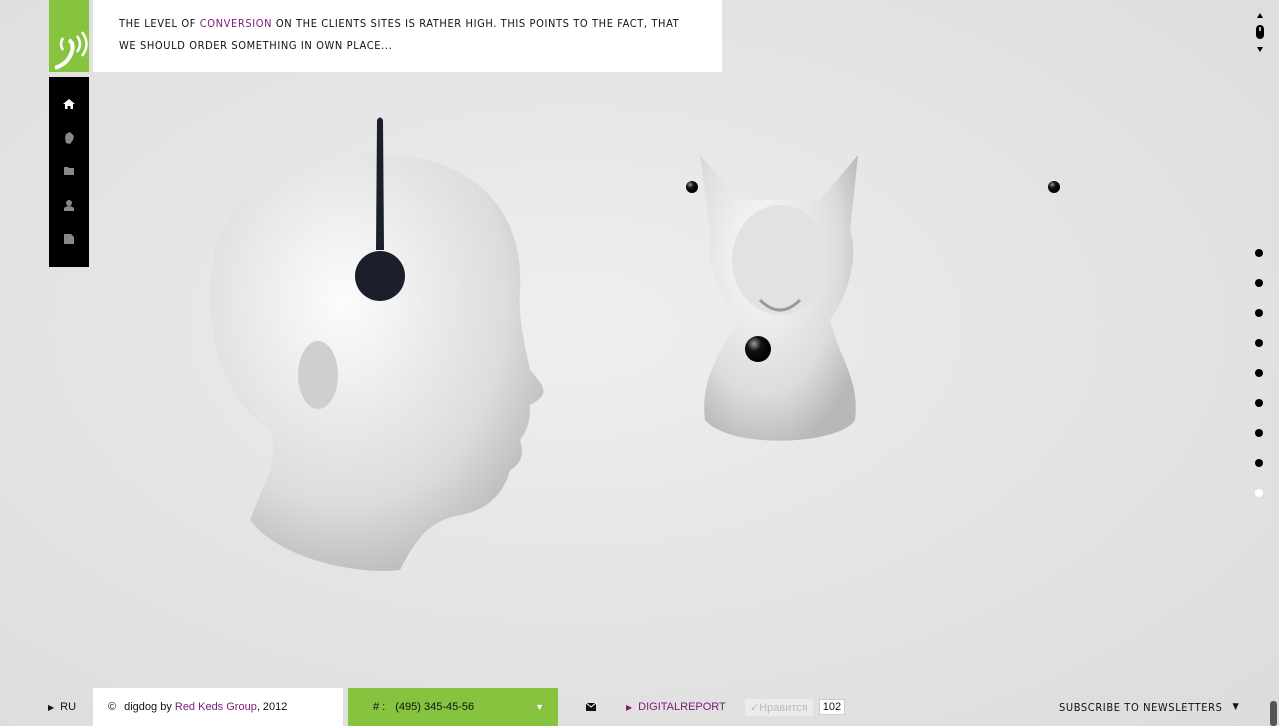 The image size is (1279, 726). I want to click on red-keds-link: Red Keds Group, so click(216, 707).